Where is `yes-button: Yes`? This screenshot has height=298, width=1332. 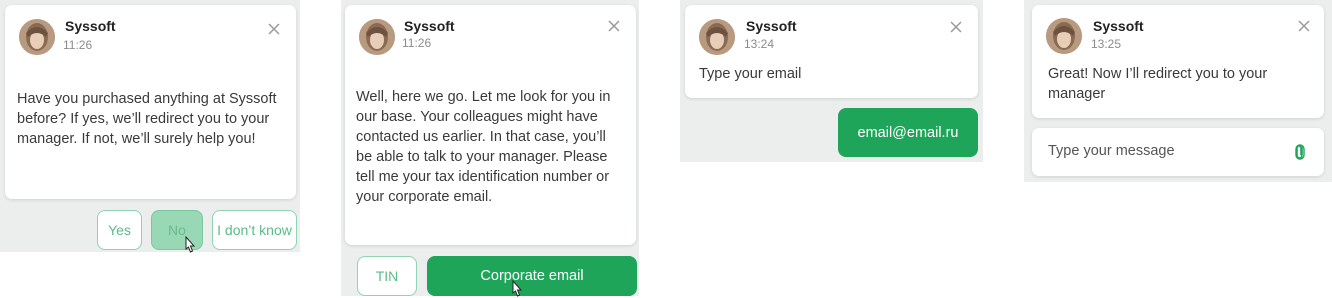
yes-button: Yes is located at coordinates (119, 230).